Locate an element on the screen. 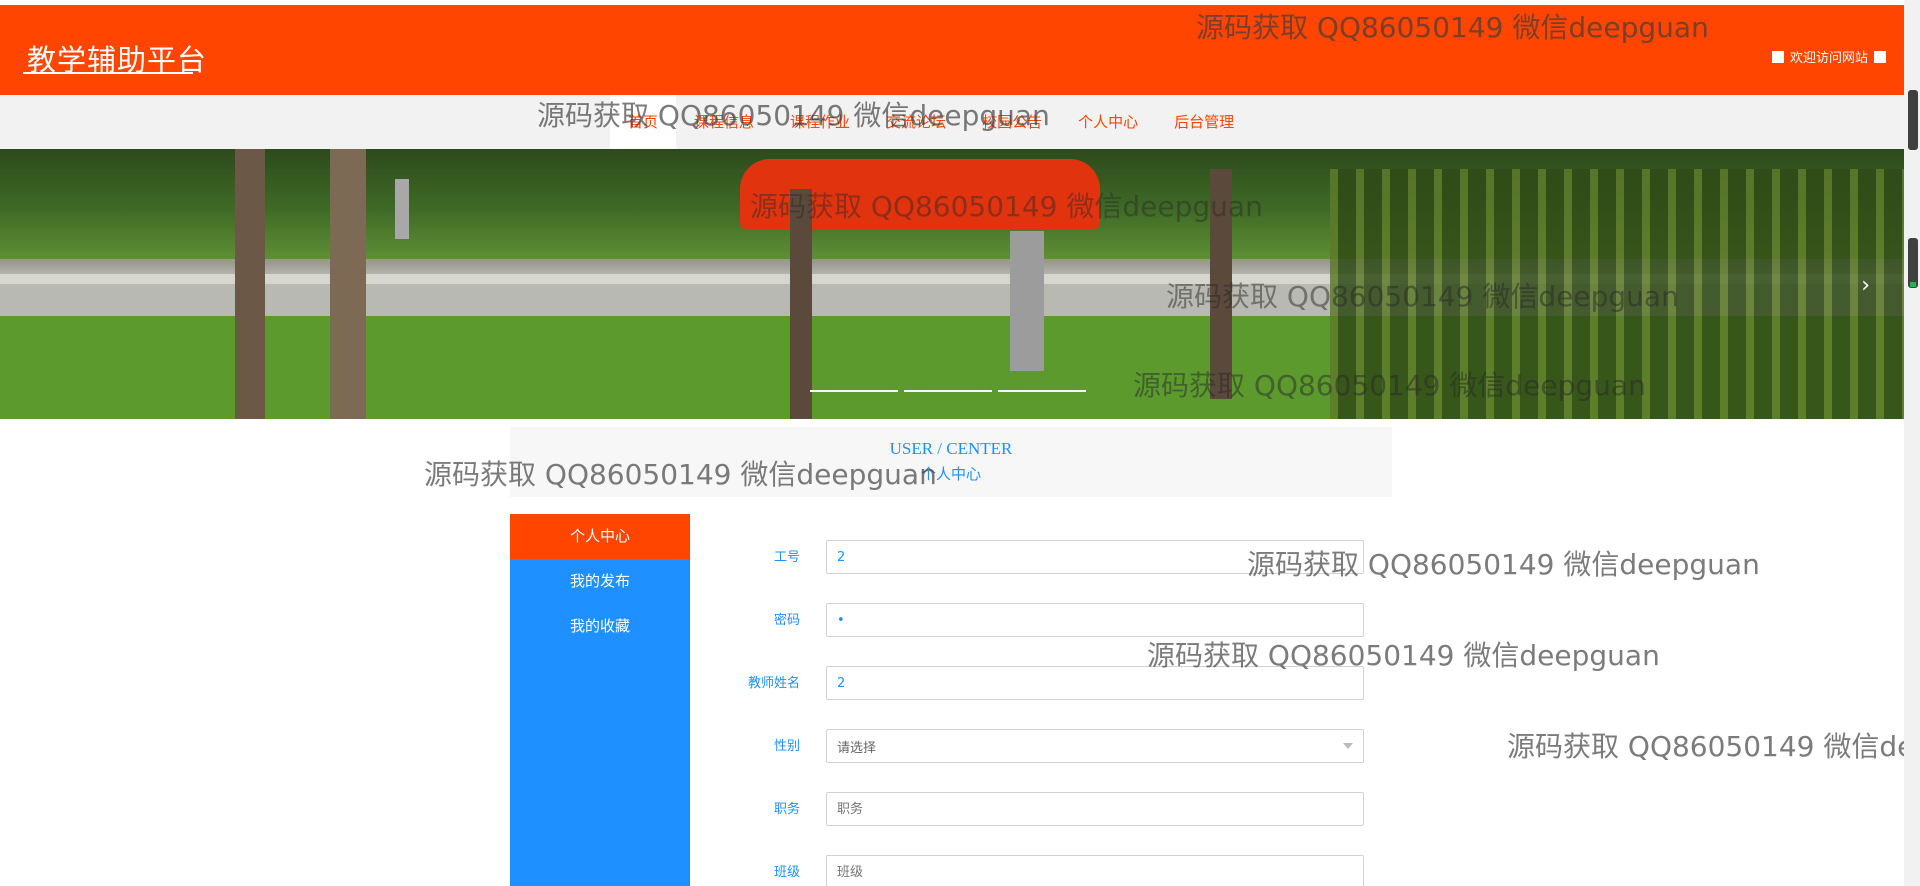  gender-label: 性别 is located at coordinates (786, 746).